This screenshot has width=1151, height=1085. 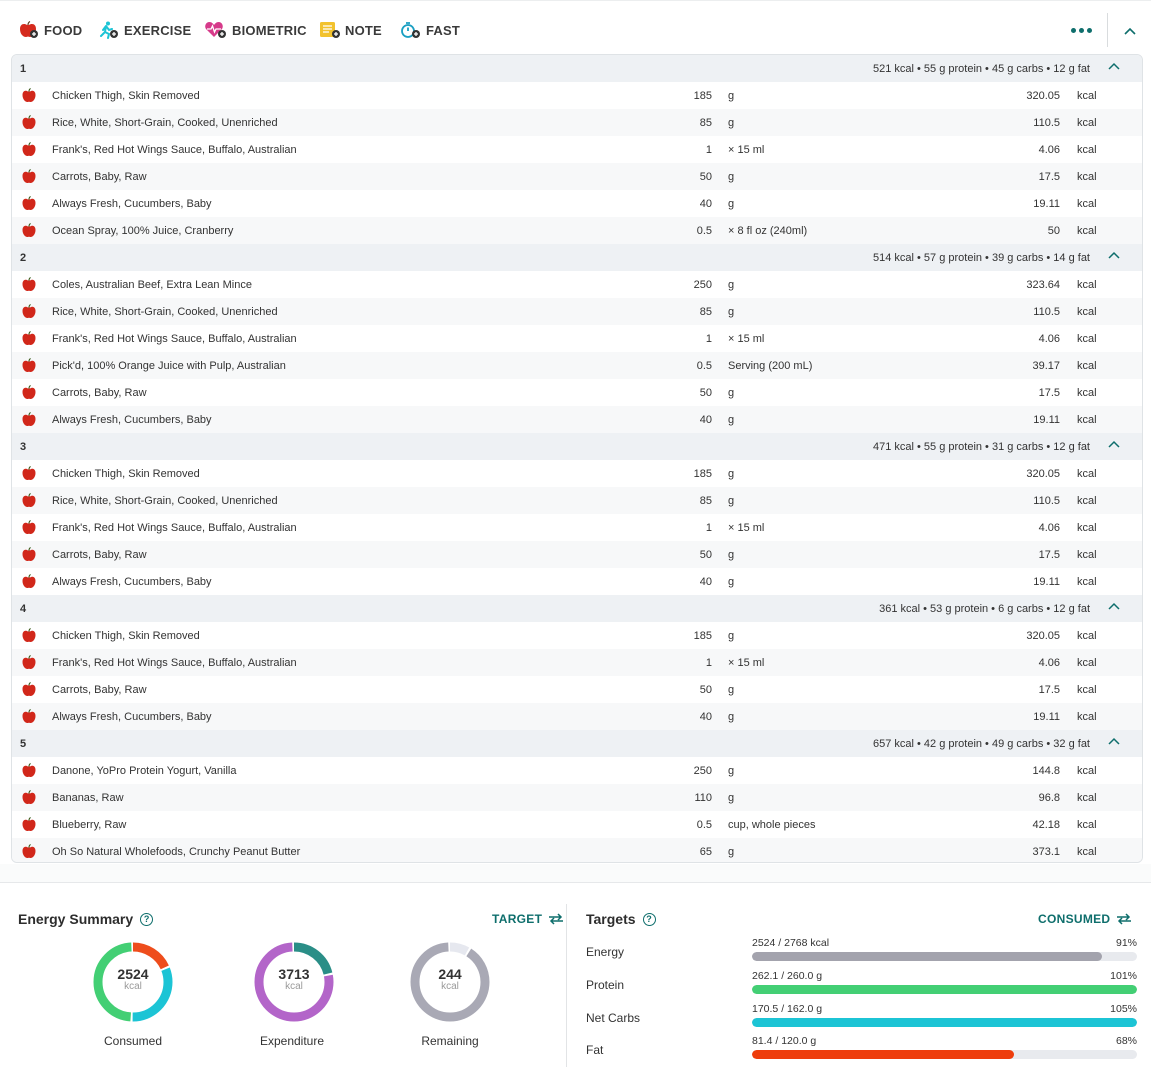 I want to click on target-bar-protein, so click(x=944, y=989).